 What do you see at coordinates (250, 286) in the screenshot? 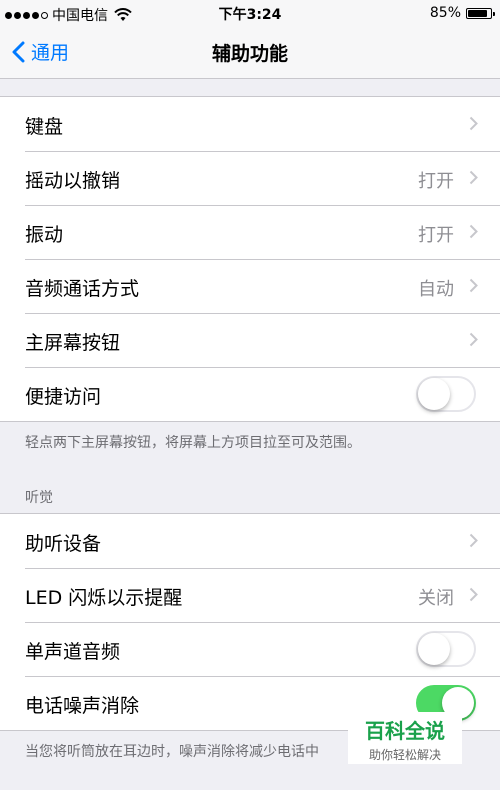
I see `row-call-audio-routing: 音频通话方式 自动` at bounding box center [250, 286].